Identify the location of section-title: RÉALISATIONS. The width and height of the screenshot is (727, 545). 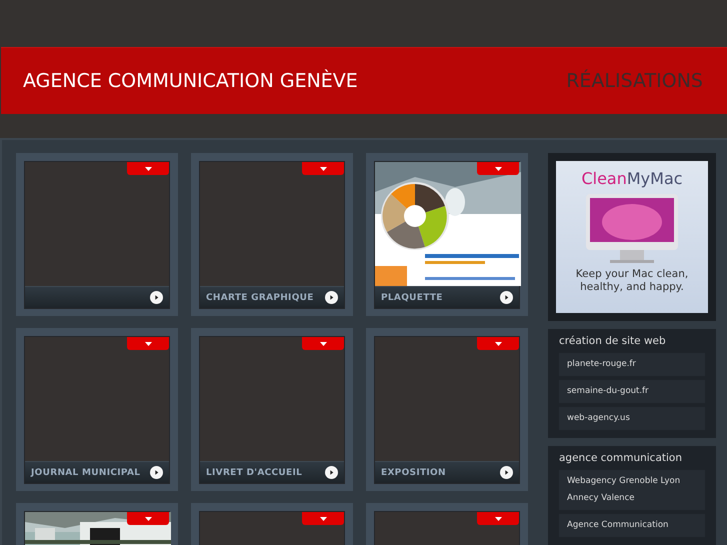
(634, 81).